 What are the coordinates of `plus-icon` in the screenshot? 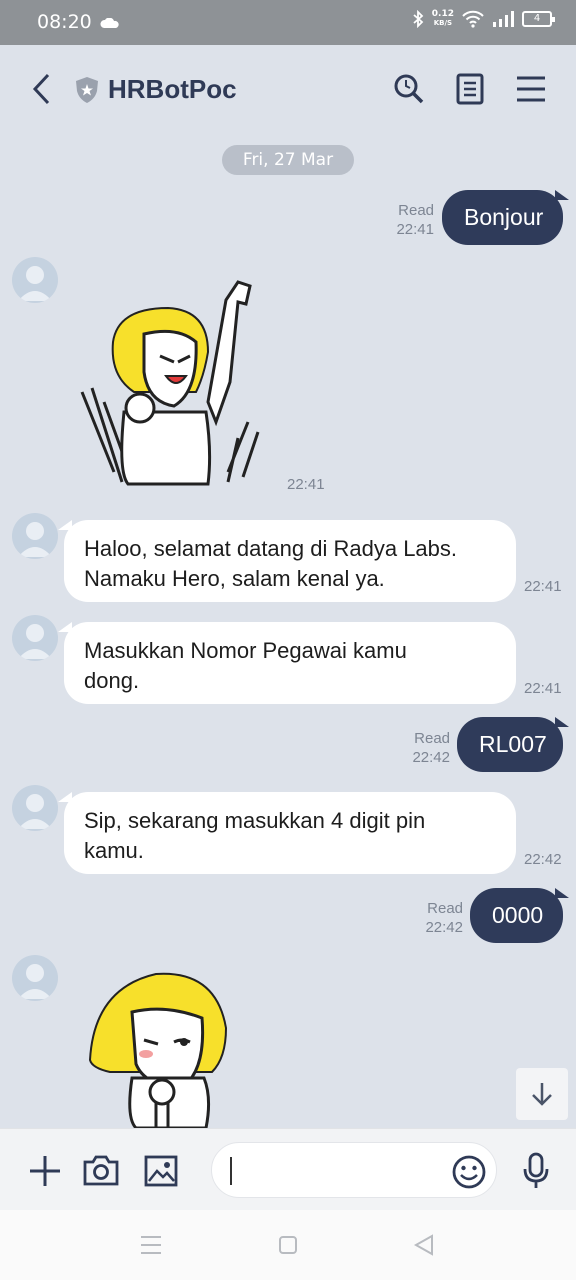 It's located at (45, 1171).